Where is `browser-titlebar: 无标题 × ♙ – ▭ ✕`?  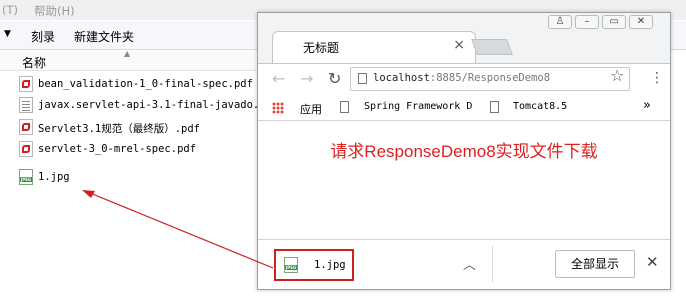
browser-titlebar: 无标题 × ♙ – ▭ ✕ is located at coordinates (464, 38).